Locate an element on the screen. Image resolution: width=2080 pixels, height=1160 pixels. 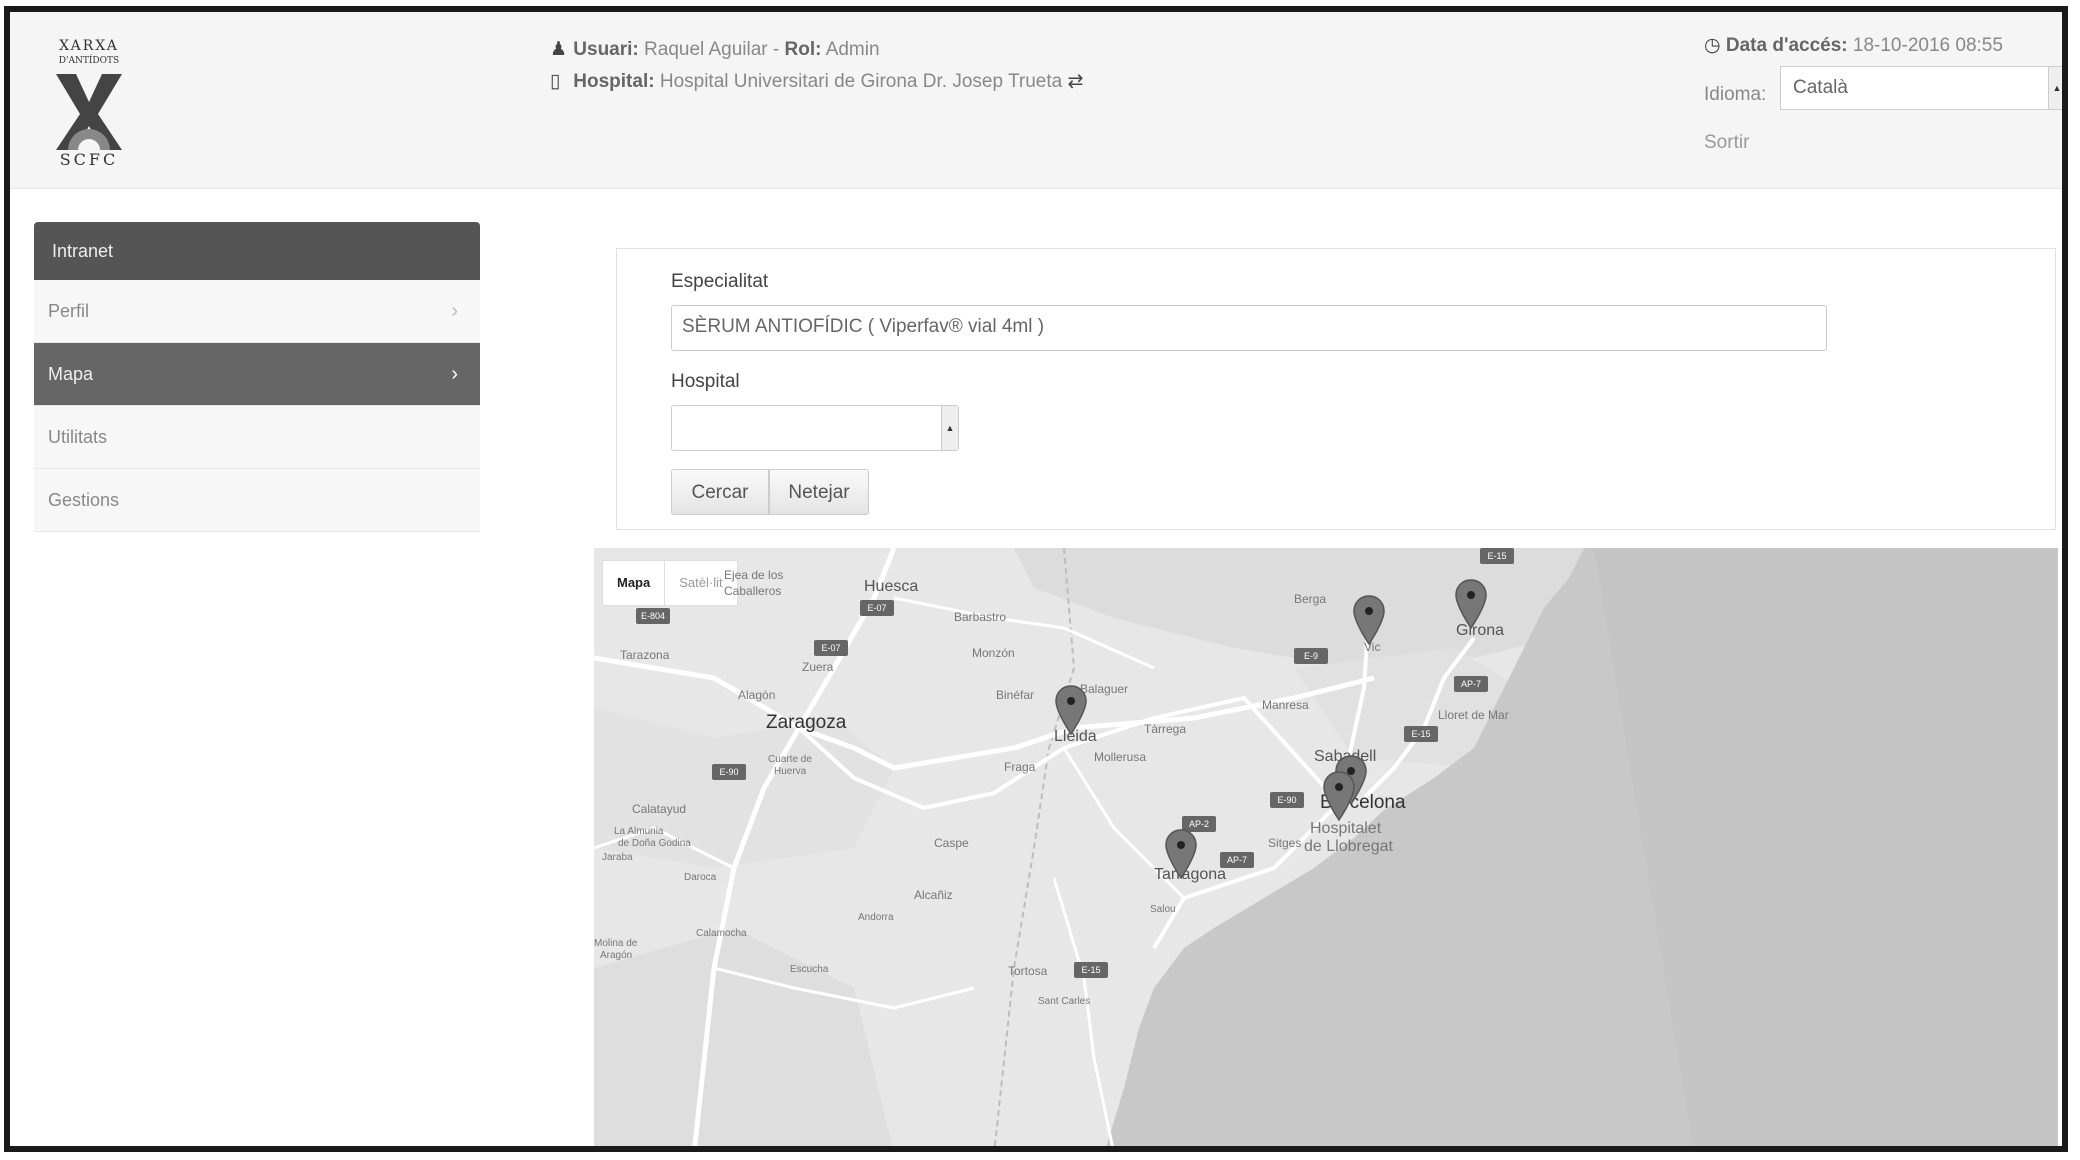
logo: XARXA D'ANTÍDOTS SCFC is located at coordinates (89, 105).